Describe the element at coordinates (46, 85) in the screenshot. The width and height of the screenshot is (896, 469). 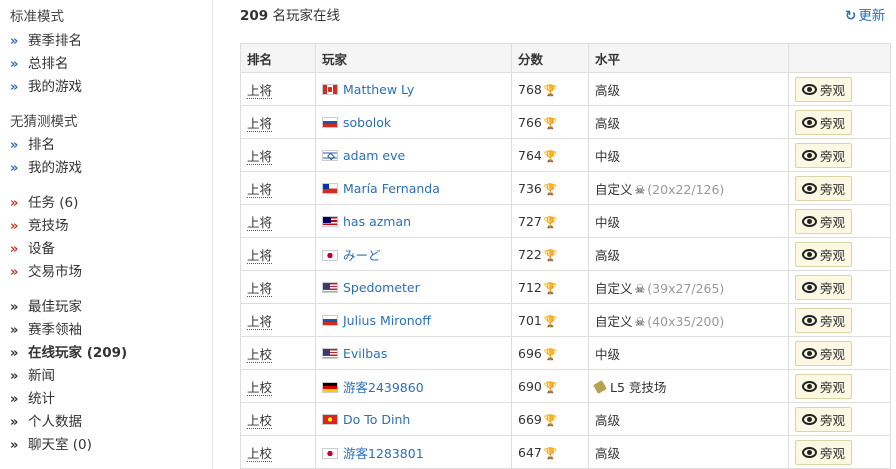
I see `nav-my-games: » 我的游戏` at that location.